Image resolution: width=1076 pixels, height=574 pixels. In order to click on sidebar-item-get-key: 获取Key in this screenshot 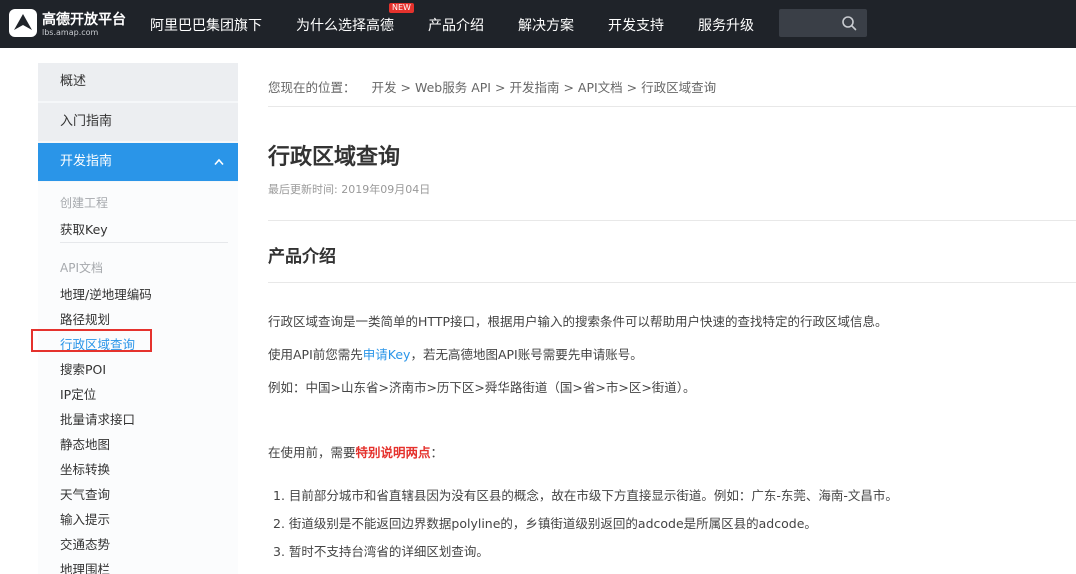, I will do `click(84, 228)`.